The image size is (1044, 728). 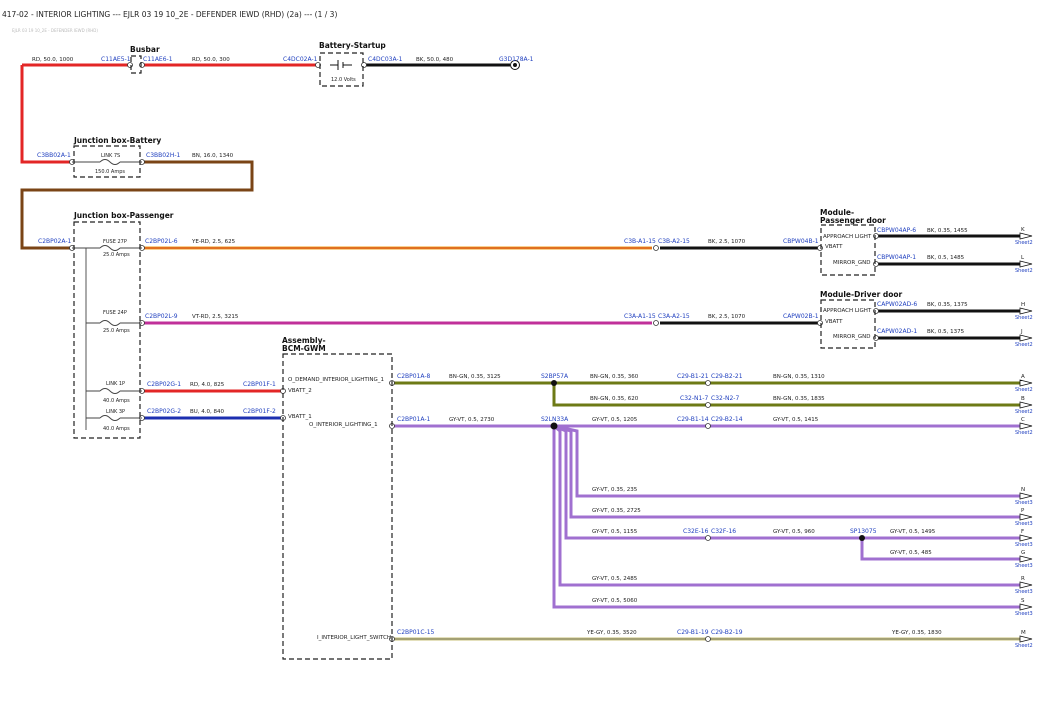 What do you see at coordinates (354, 638) in the screenshot?
I see `pin-i-switch: I_INTERIOR_LIGHT_SWITCH` at bounding box center [354, 638].